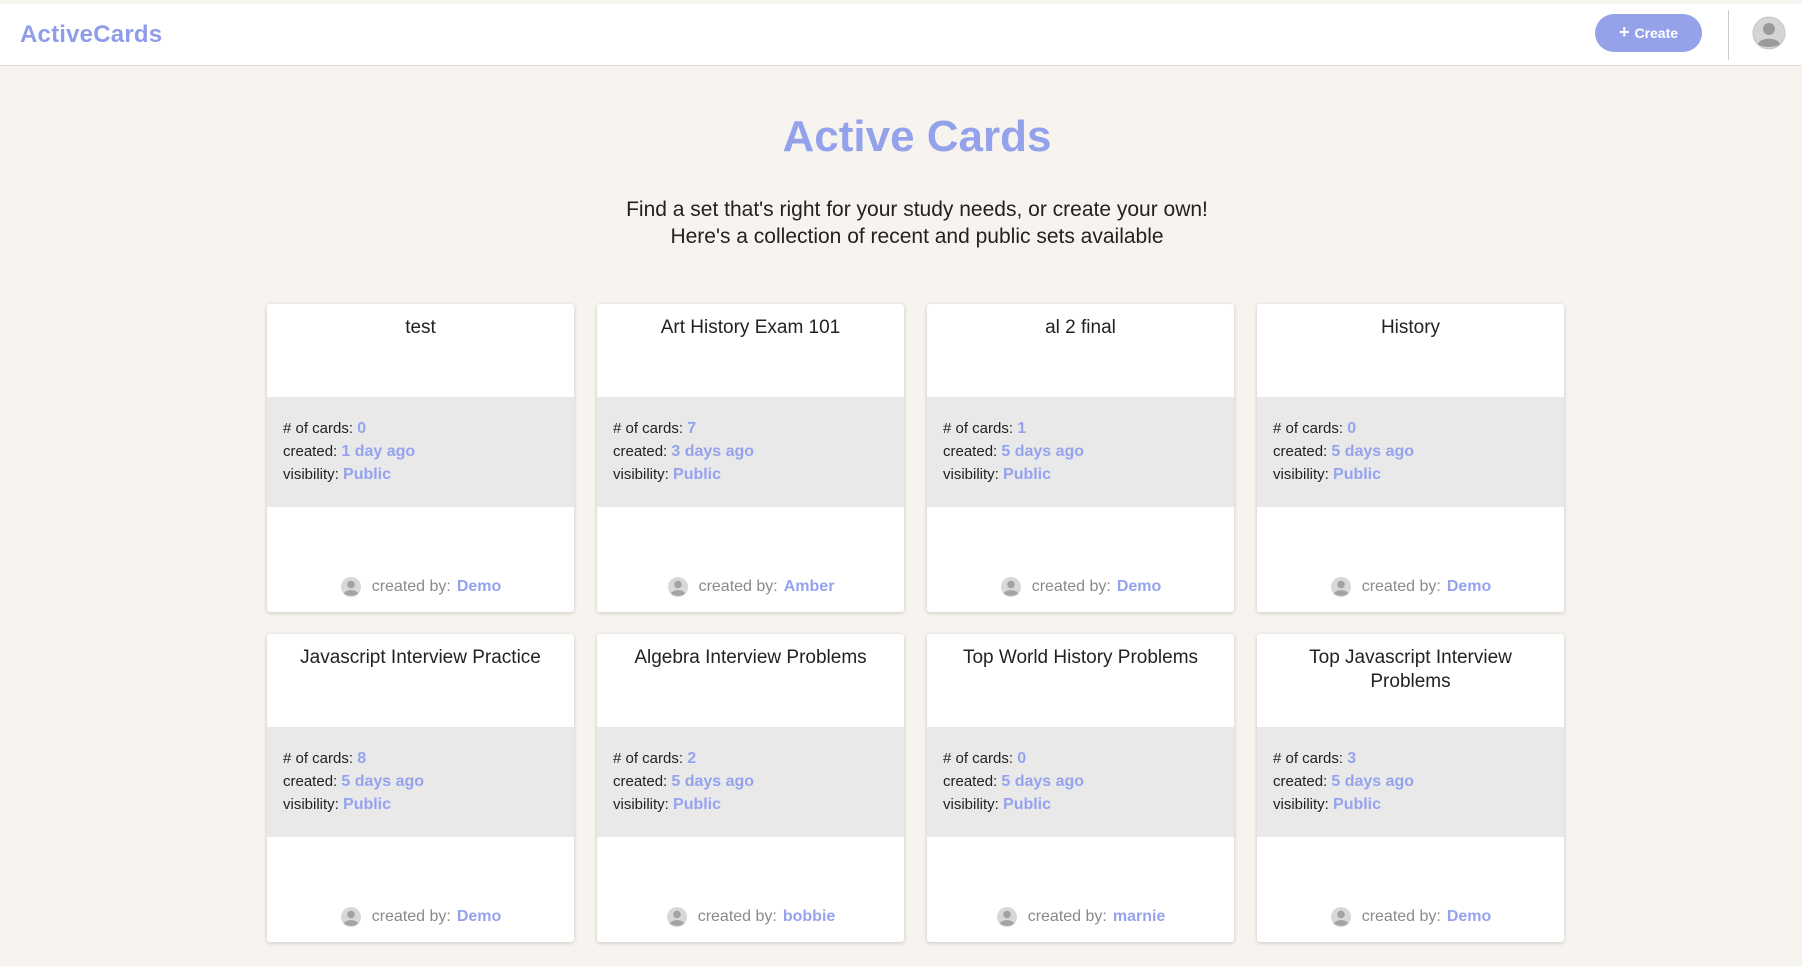 This screenshot has height=966, width=1802. Describe the element at coordinates (1022, 428) in the screenshot. I see `card-count: 1` at that location.